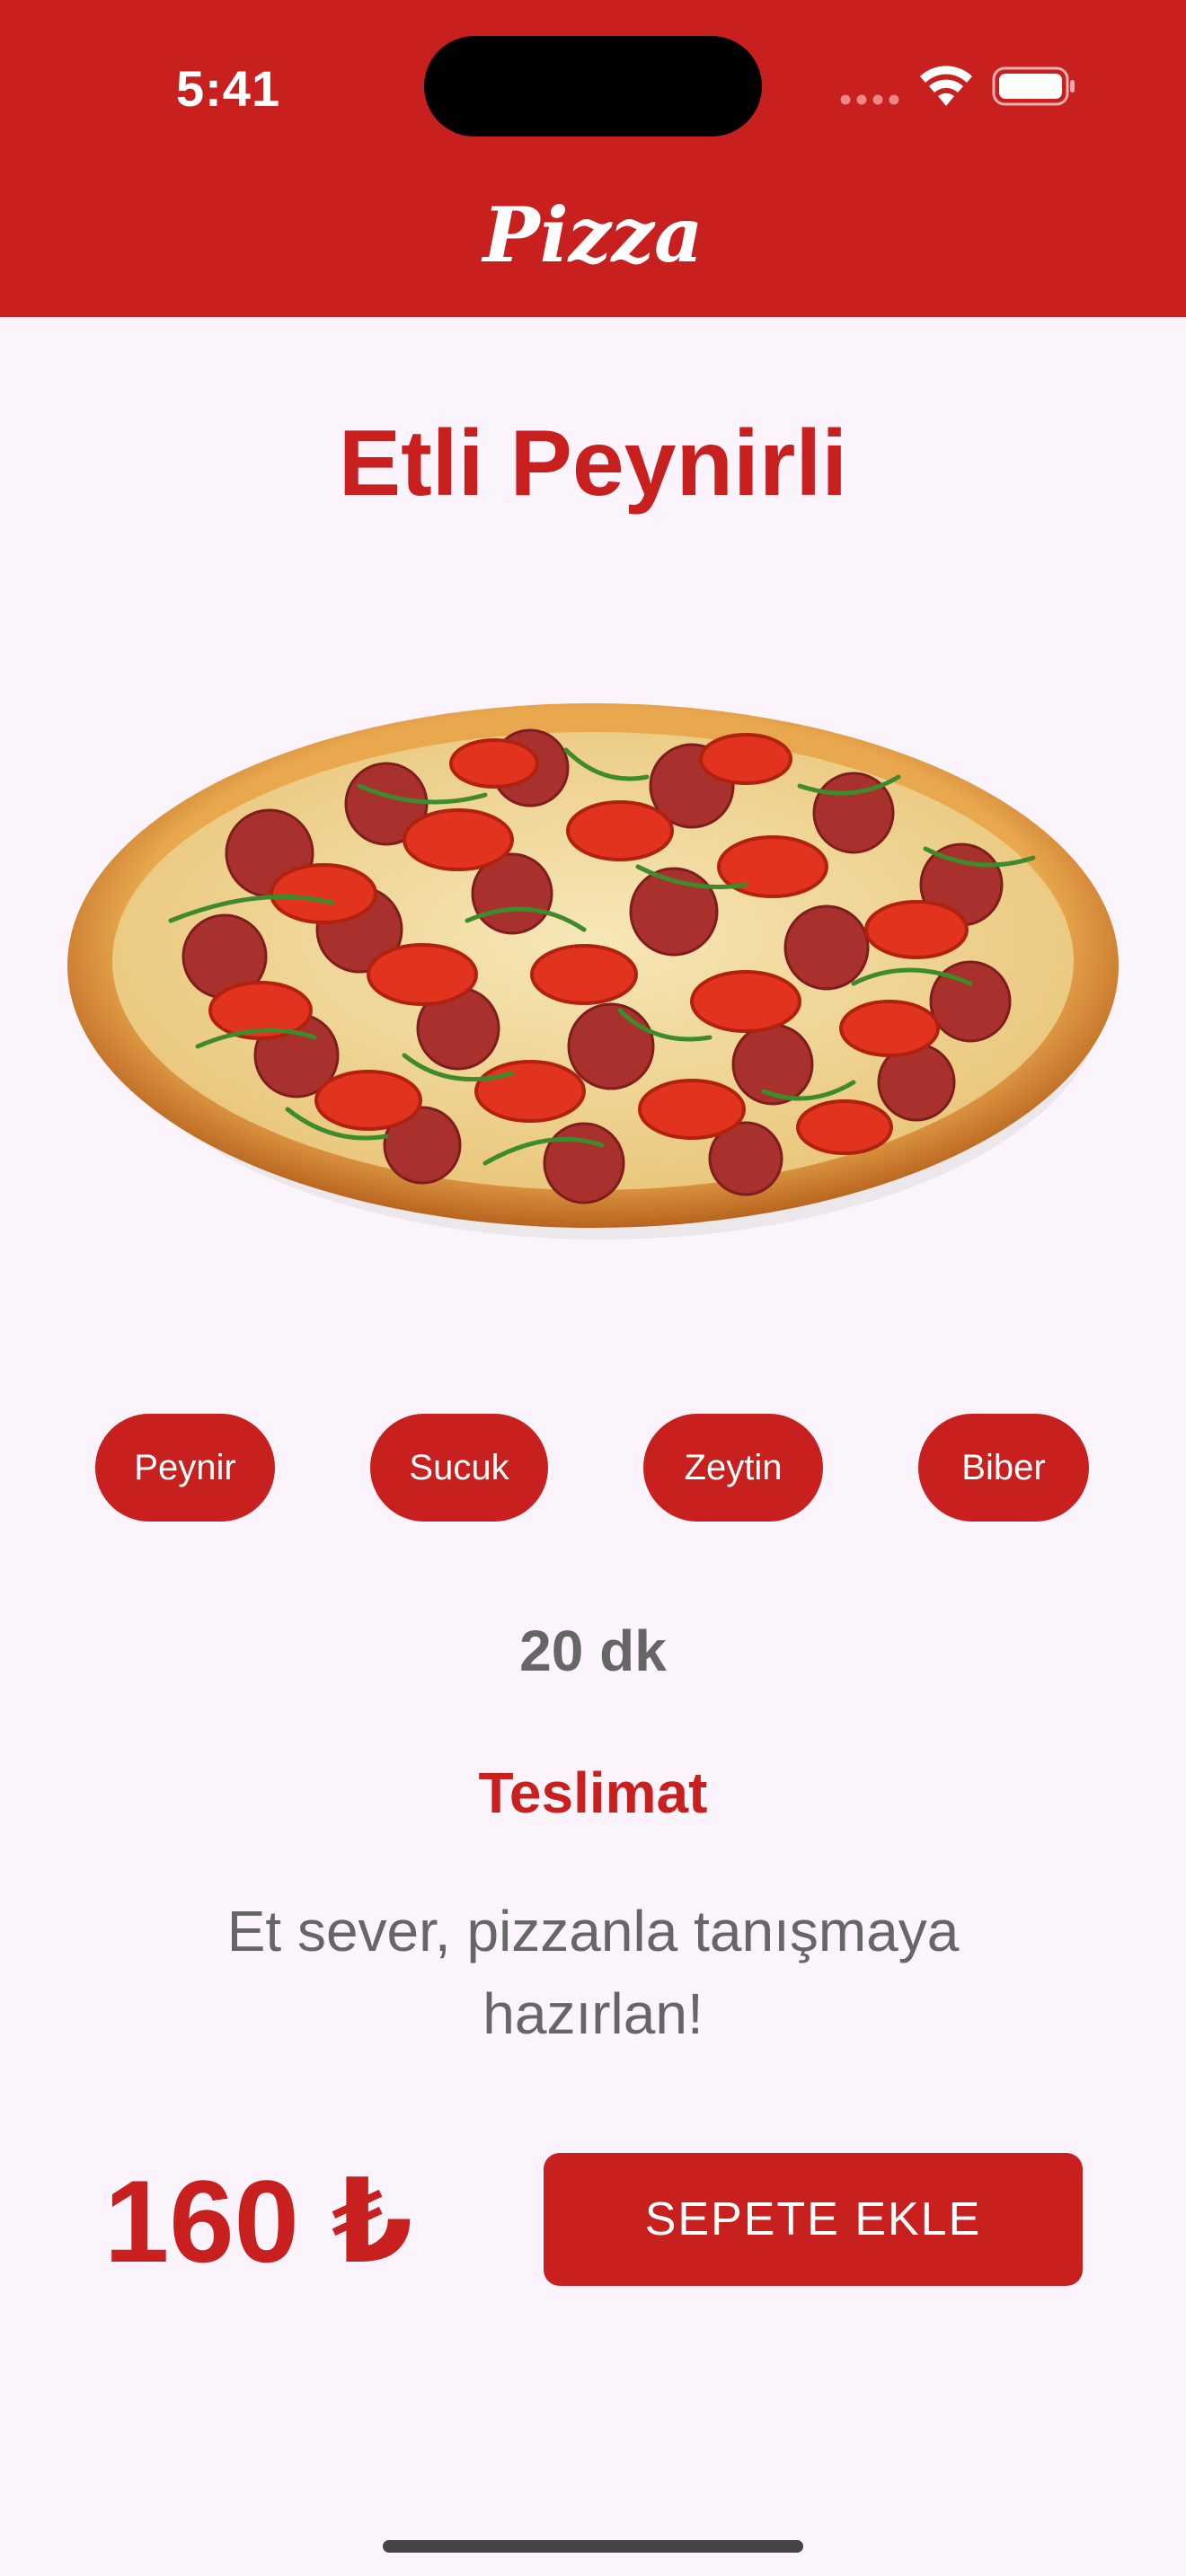 This screenshot has width=1186, height=2576. What do you see at coordinates (593, 1972) in the screenshot?
I see `product-description: Et sever, pizzanla tanışmaya hazırlan!` at bounding box center [593, 1972].